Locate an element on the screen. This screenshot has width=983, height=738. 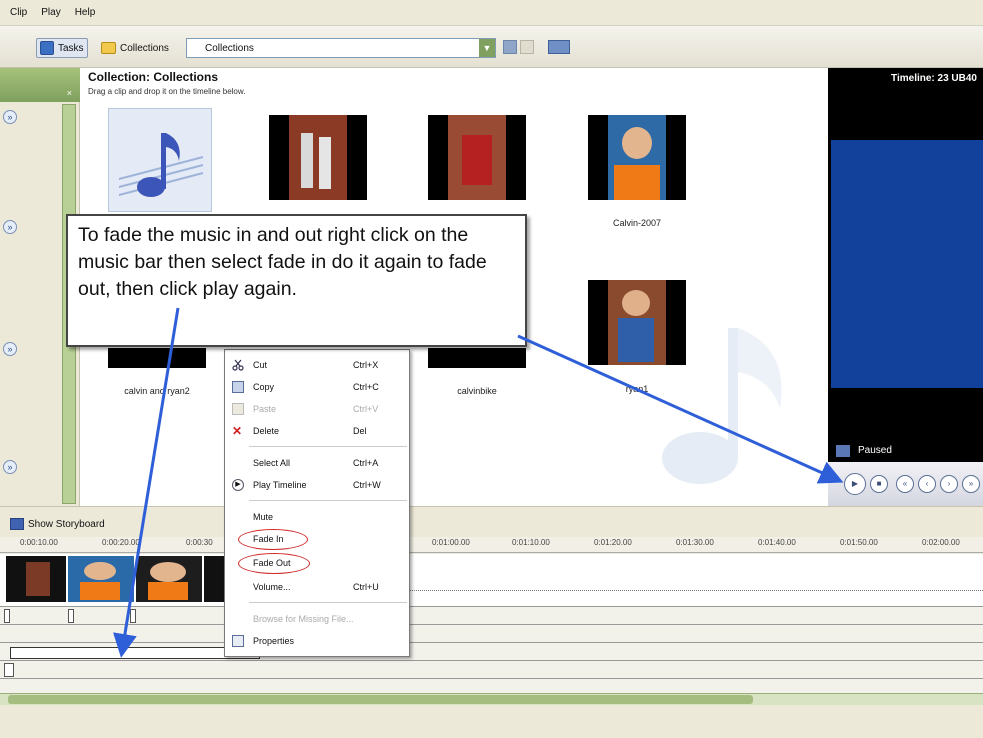
monitor-icon is located at coordinates (843, 451).